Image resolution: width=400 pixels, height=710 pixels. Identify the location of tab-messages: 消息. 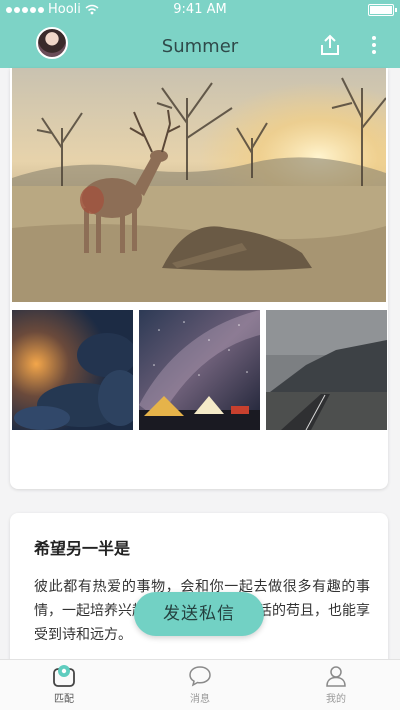
(200, 684).